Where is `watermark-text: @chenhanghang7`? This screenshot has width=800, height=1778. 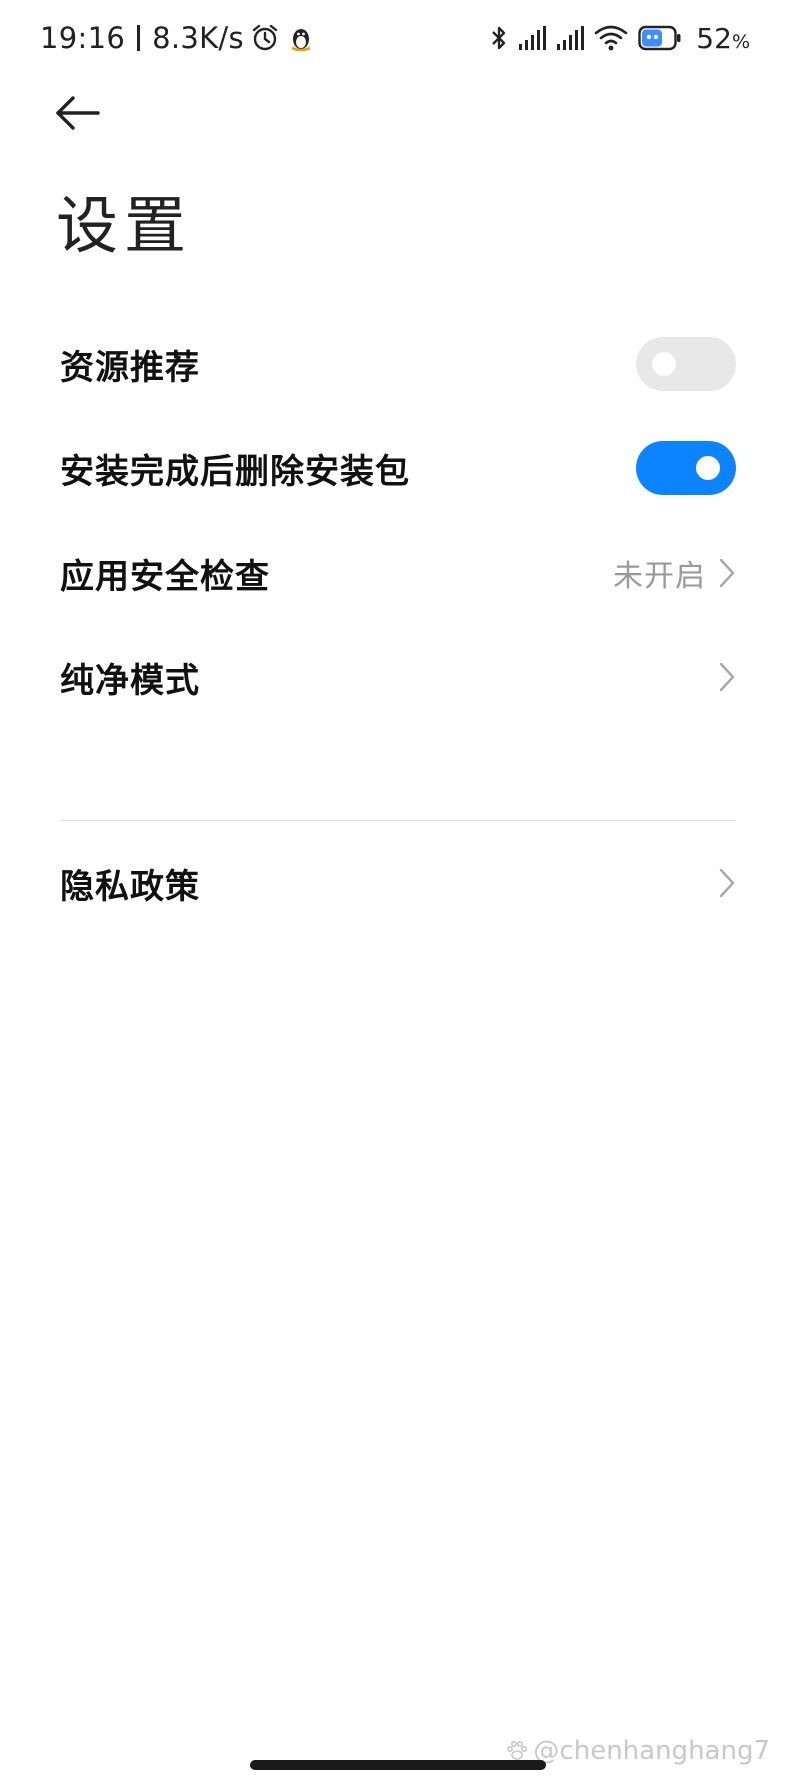
watermark-text: @chenhanghang7 is located at coordinates (651, 1751).